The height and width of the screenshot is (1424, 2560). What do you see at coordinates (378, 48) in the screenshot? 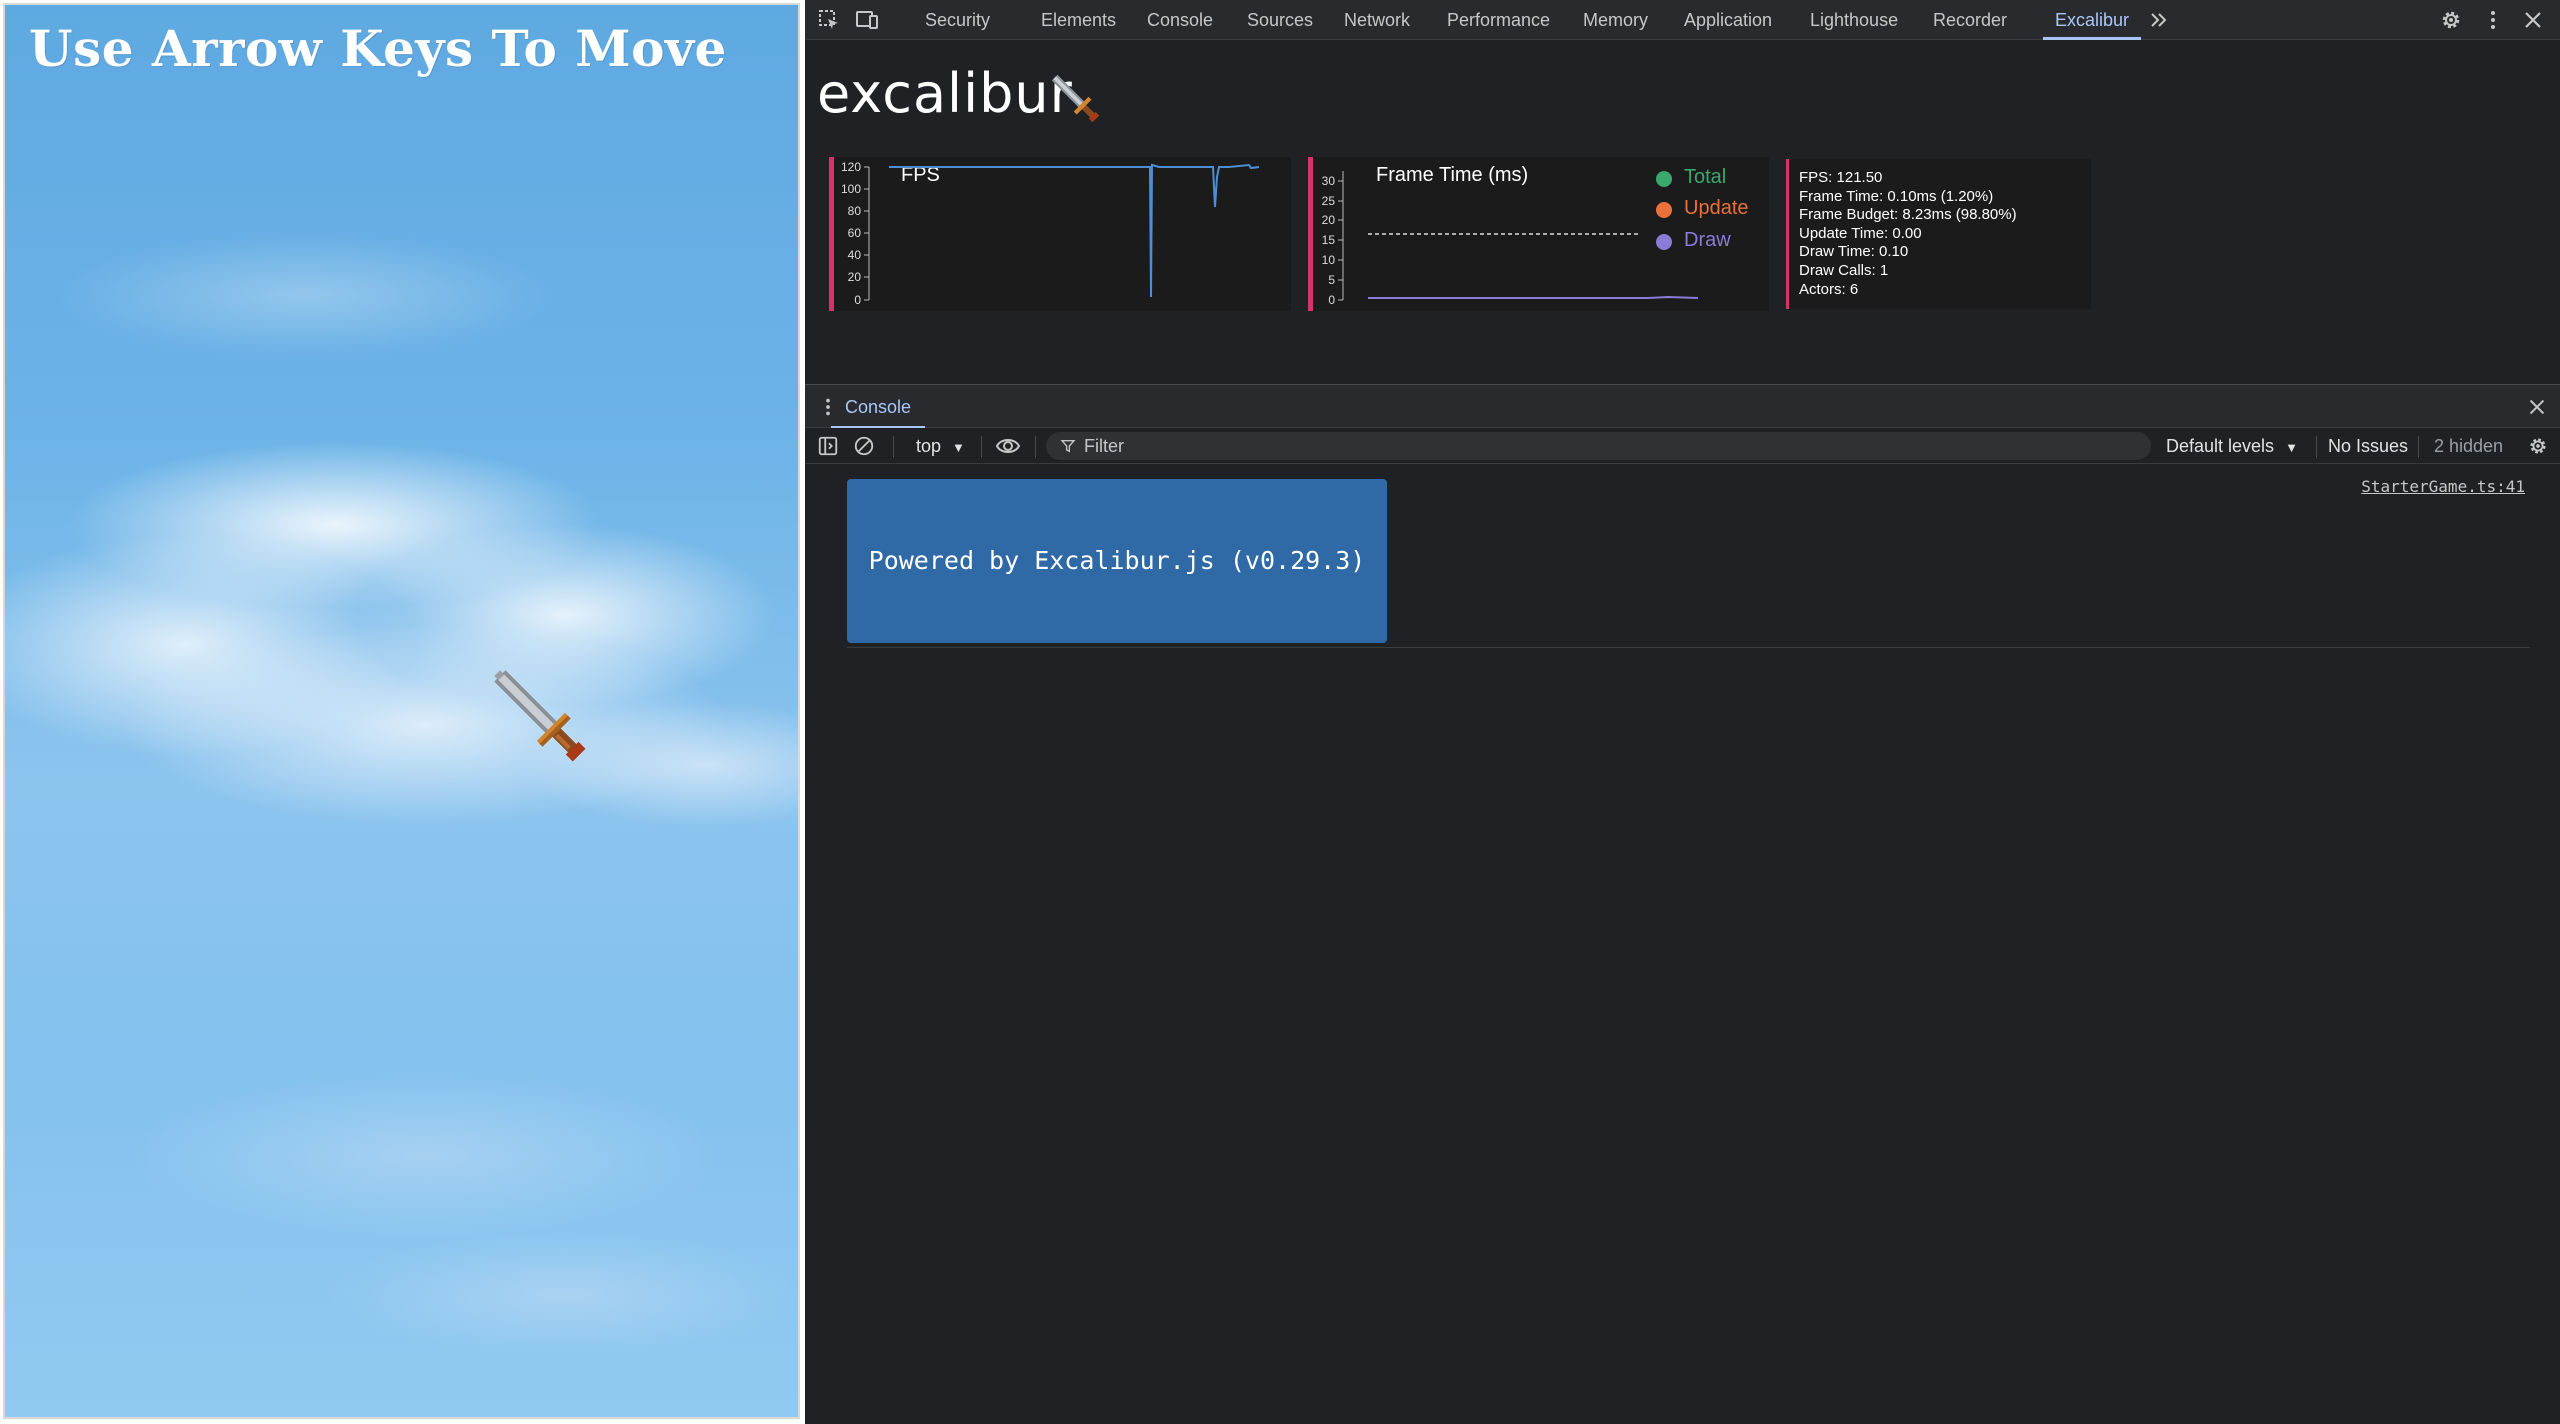
I see `game-instructions: Use Arrow Keys To Move` at bounding box center [378, 48].